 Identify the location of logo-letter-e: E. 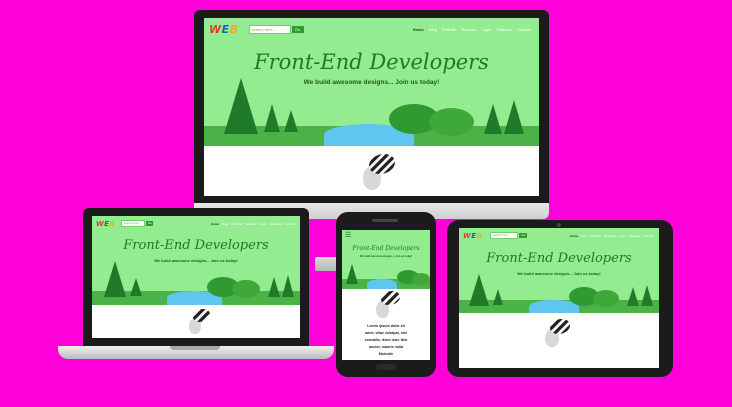
(225, 29).